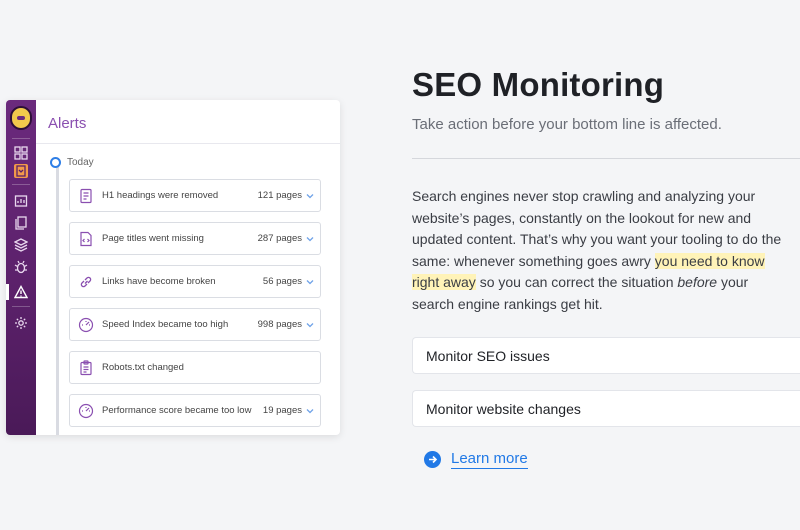 The image size is (800, 530). What do you see at coordinates (86, 239) in the screenshot?
I see `document-code-icon` at bounding box center [86, 239].